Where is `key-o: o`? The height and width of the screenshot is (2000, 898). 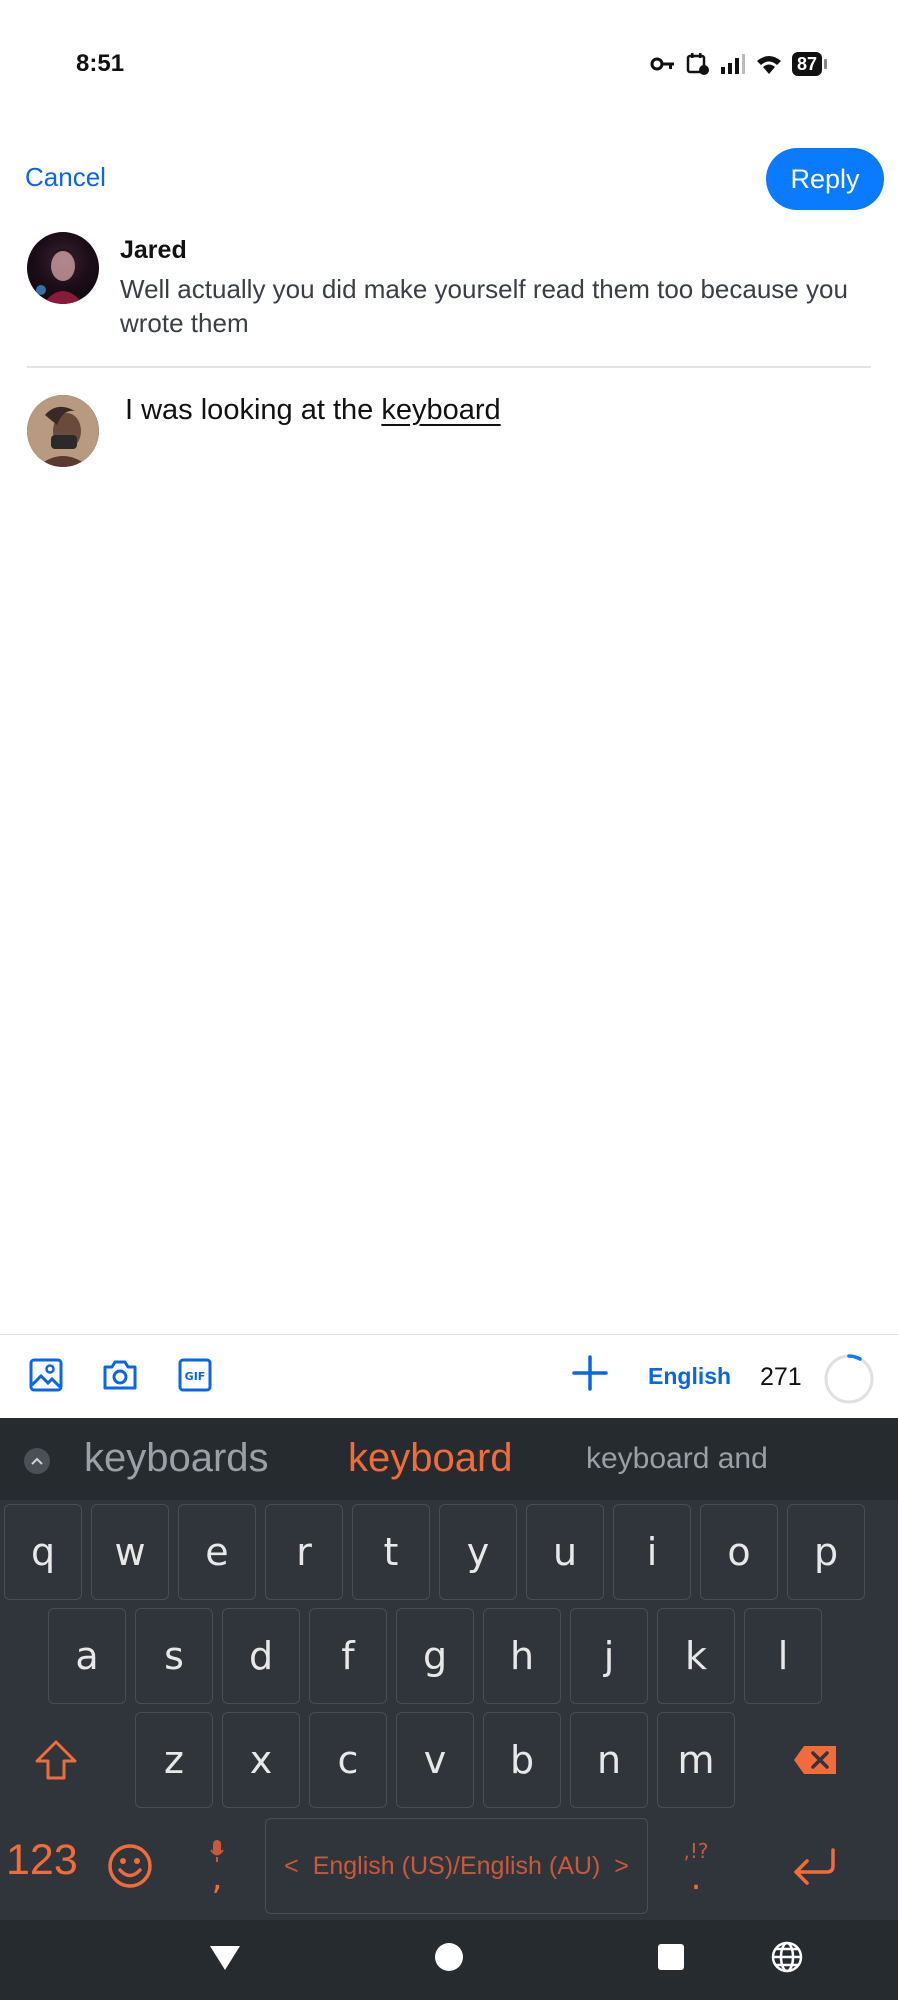
key-o: o is located at coordinates (739, 1552).